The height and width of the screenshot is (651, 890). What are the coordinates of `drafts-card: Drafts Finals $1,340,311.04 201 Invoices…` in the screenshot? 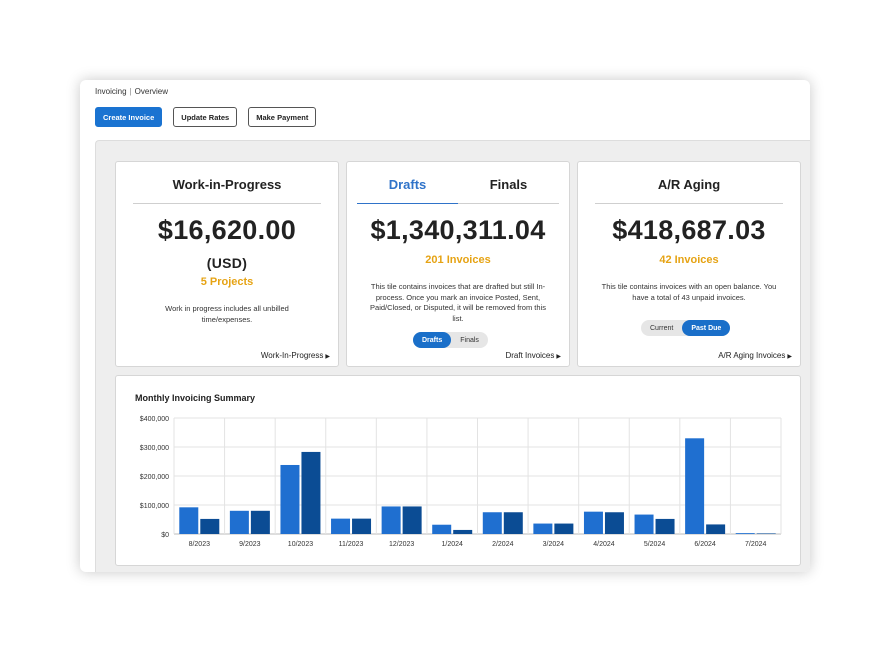 It's located at (458, 264).